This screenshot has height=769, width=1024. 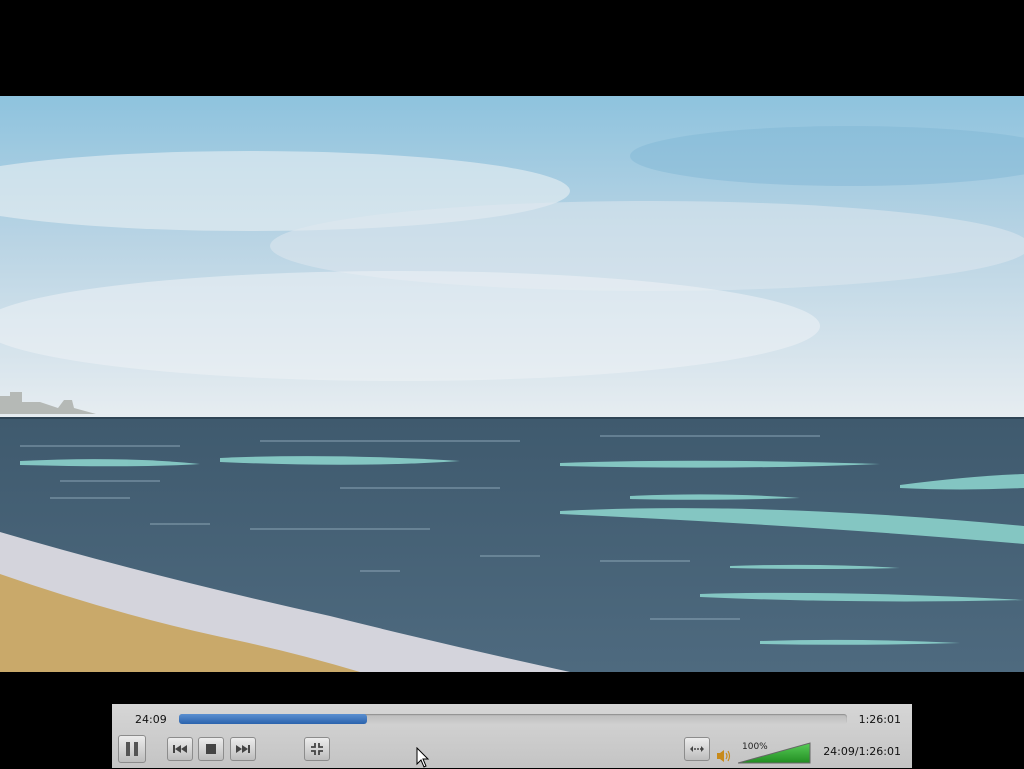 I want to click on speaker-icon, so click(x=724, y=756).